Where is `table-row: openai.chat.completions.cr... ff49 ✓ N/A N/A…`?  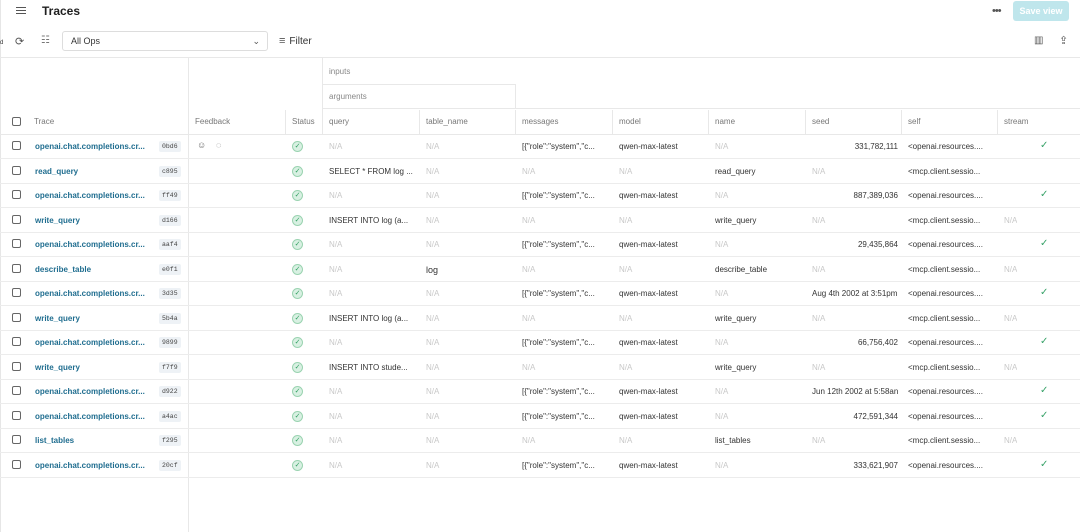 table-row: openai.chat.completions.cr... ff49 ✓ N/A N/A… is located at coordinates (540, 196).